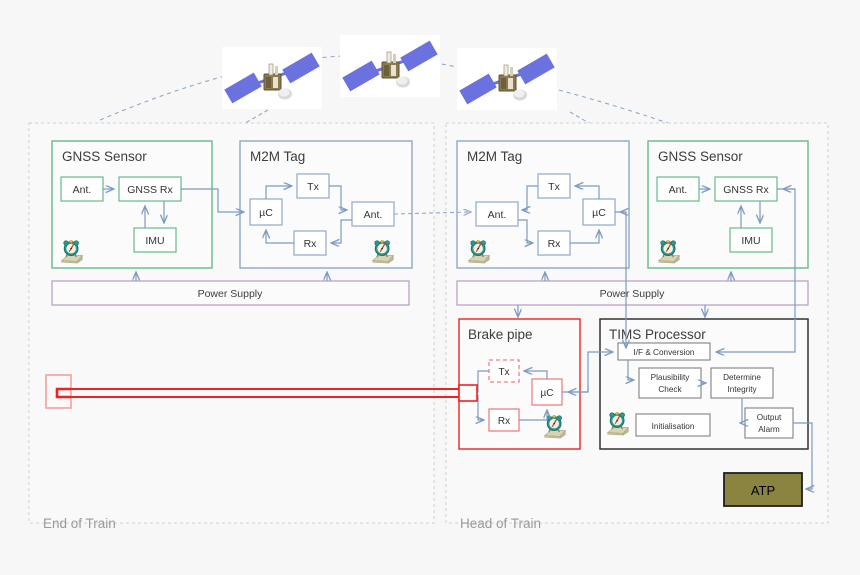 The height and width of the screenshot is (575, 860). What do you see at coordinates (231, 294) in the screenshot?
I see `eot-power-supply-label: Power Supply` at bounding box center [231, 294].